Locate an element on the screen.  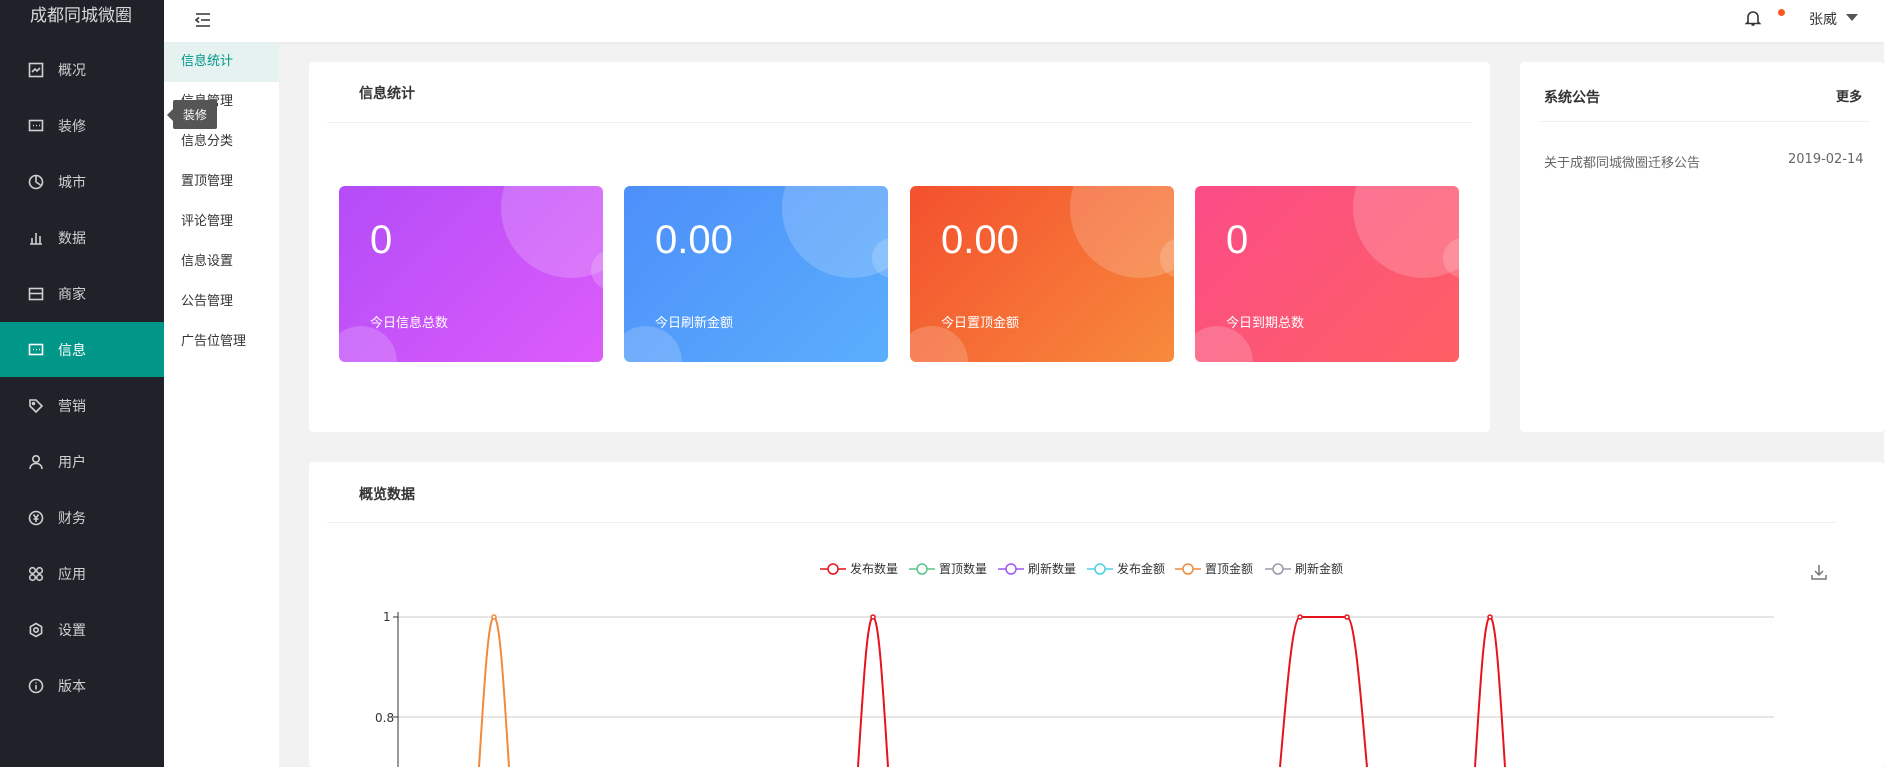
legend-item: 置顶数量 is located at coordinates (948, 568).